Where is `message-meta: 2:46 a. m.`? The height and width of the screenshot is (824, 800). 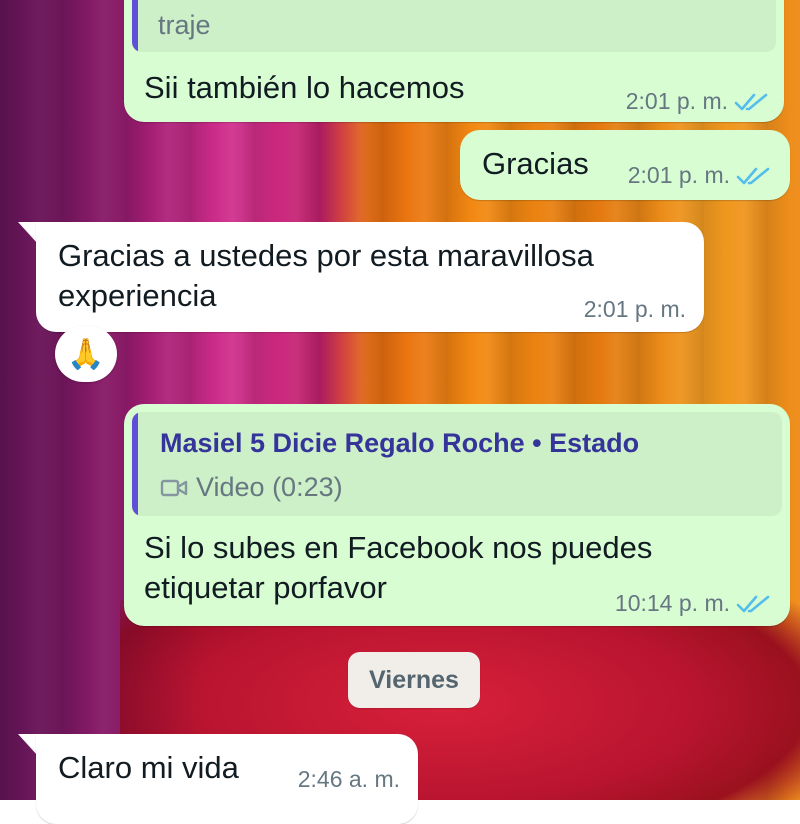 message-meta: 2:46 a. m. is located at coordinates (349, 779).